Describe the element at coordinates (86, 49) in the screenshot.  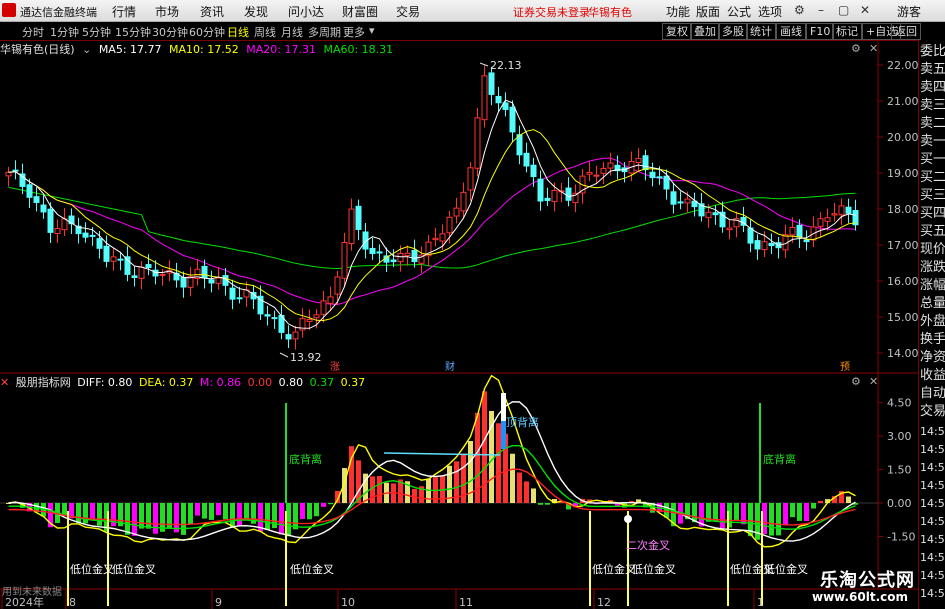
I see `chevron-down-icon: ⌄` at that location.